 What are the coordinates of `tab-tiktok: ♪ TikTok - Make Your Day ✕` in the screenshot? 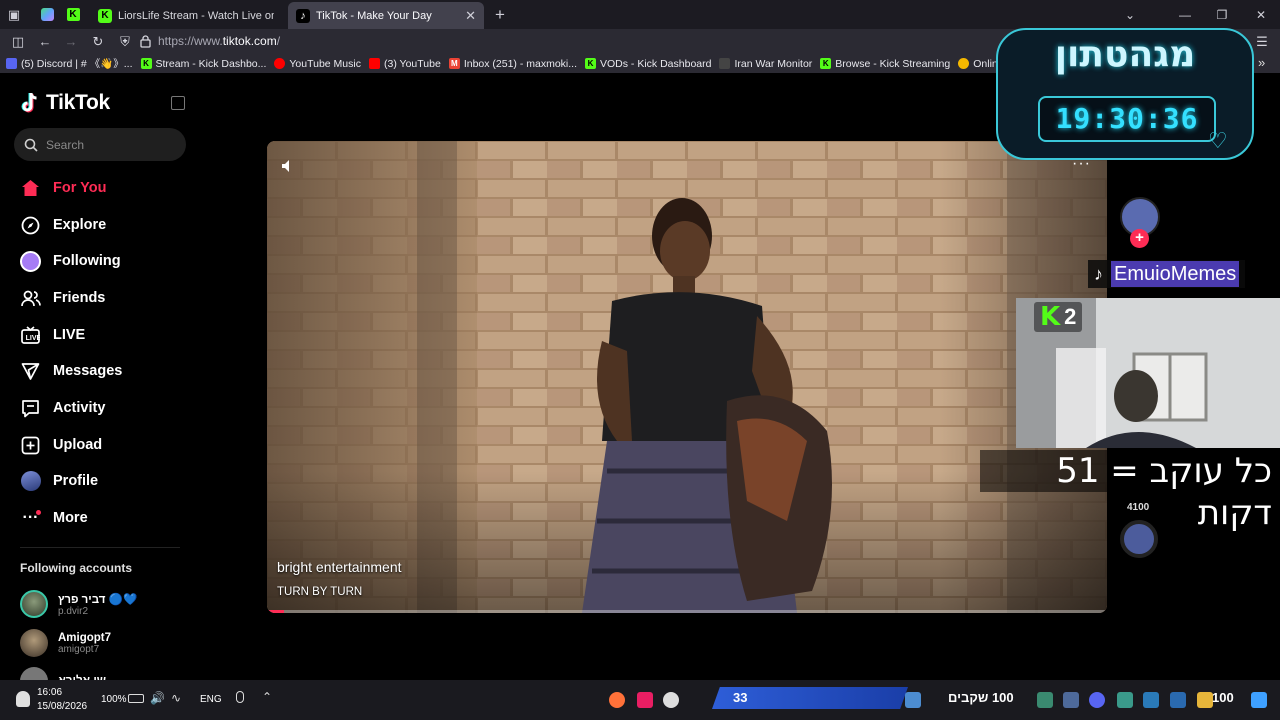 It's located at (386, 15).